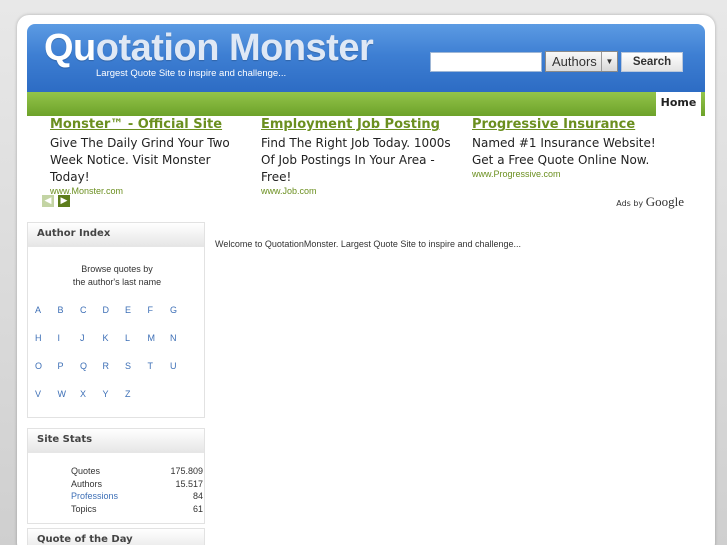 This screenshot has width=727, height=545. What do you see at coordinates (136, 366) in the screenshot?
I see `author-letter-link: S` at bounding box center [136, 366].